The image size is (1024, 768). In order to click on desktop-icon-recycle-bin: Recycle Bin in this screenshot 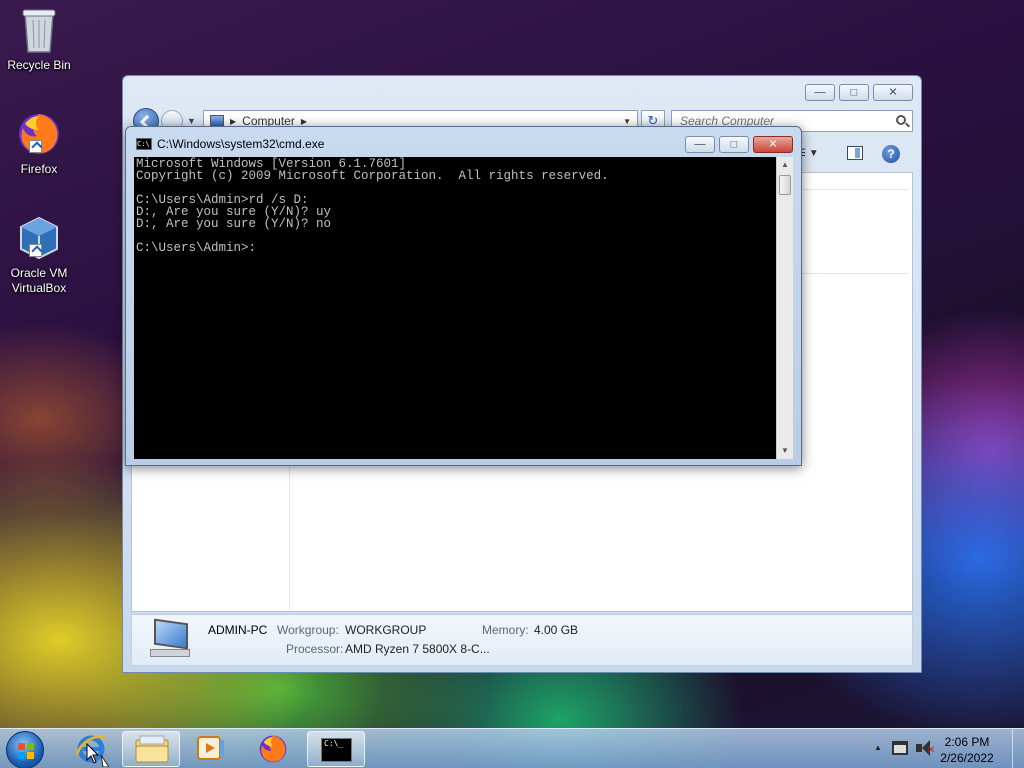, I will do `click(39, 39)`.